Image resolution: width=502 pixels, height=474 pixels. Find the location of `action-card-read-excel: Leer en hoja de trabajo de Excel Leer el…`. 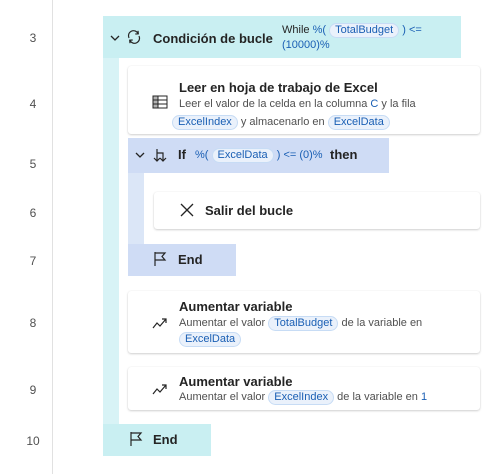

action-card-read-excel: Leer en hoja de trabajo de Excel Leer el… is located at coordinates (304, 100).